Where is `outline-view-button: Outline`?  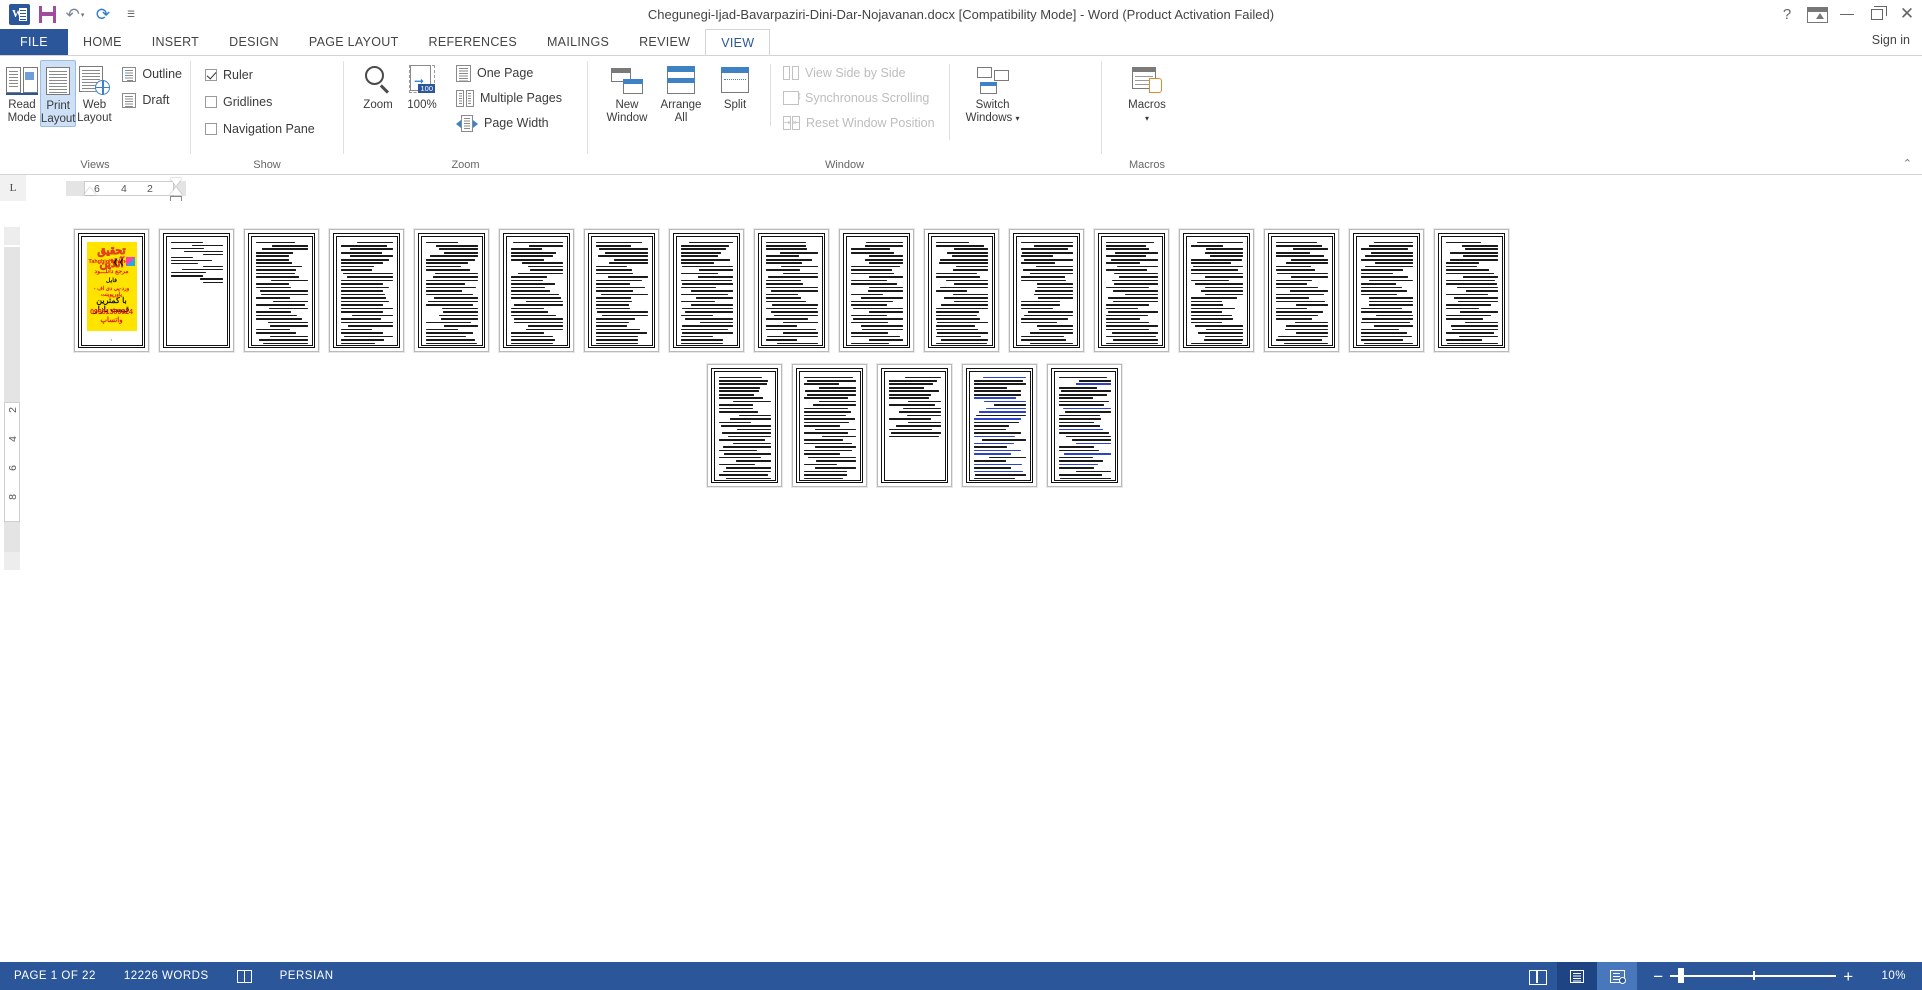 outline-view-button: Outline is located at coordinates (152, 74).